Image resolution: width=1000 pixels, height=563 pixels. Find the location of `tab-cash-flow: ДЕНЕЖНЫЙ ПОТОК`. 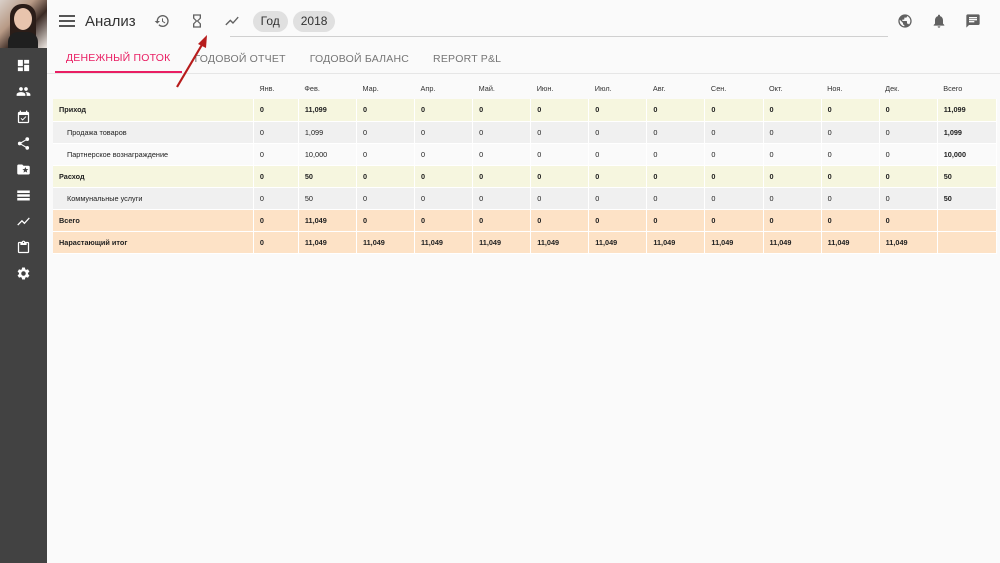

tab-cash-flow: ДЕНЕЖНЫЙ ПОТОК is located at coordinates (119, 58).